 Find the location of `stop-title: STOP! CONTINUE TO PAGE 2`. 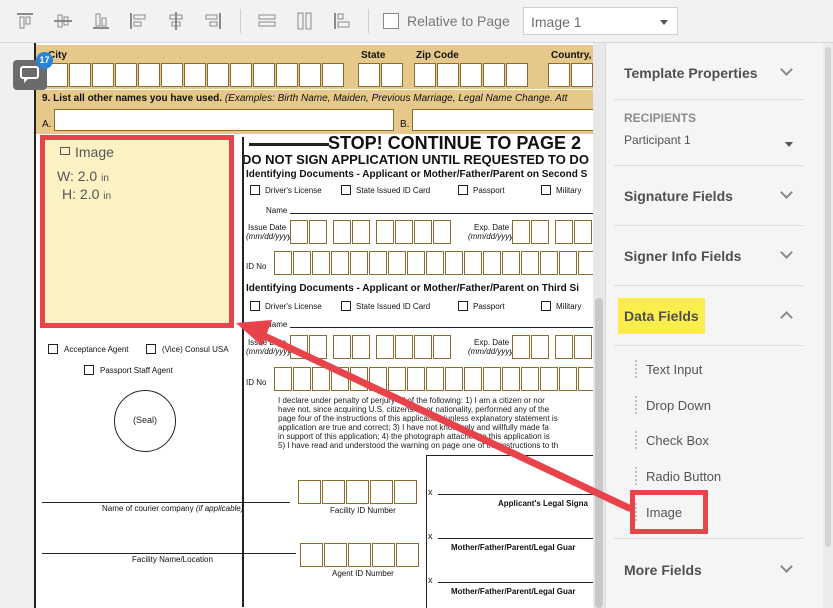

stop-title: STOP! CONTINUE TO PAGE 2 is located at coordinates (455, 143).